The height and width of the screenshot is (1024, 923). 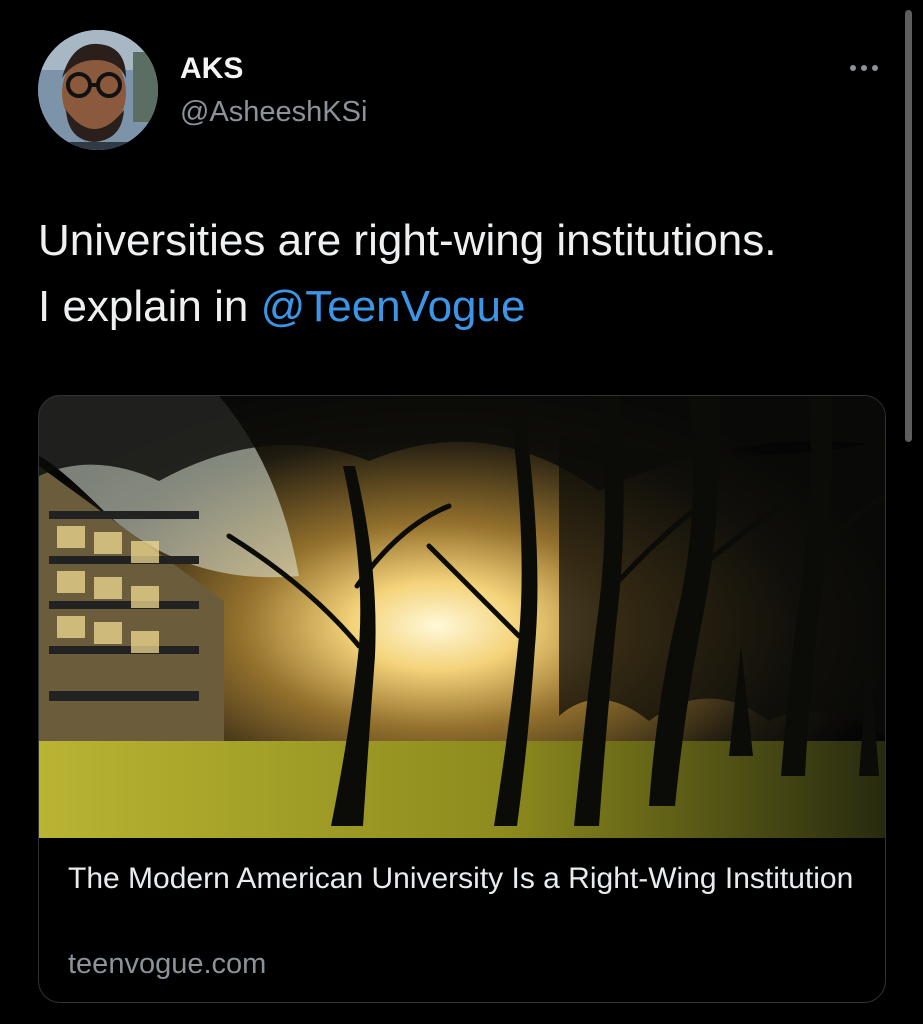 I want to click on author-avatar, so click(x=98, y=90).